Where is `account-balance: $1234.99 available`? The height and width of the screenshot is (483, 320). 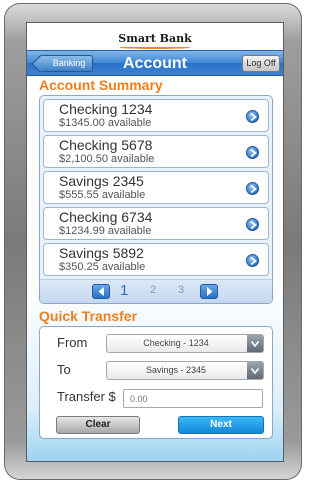 account-balance: $1234.99 available is located at coordinates (105, 231).